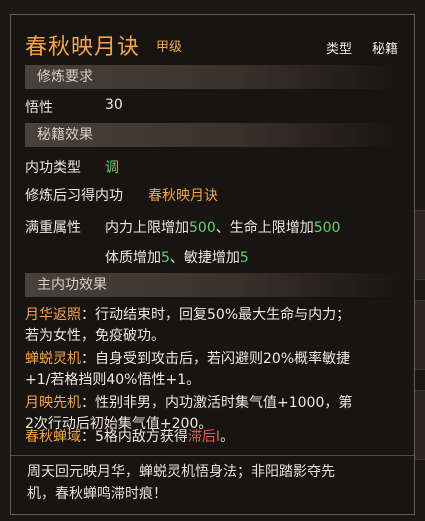 The width and height of the screenshot is (425, 521). I want to click on req-value: 30, so click(114, 105).